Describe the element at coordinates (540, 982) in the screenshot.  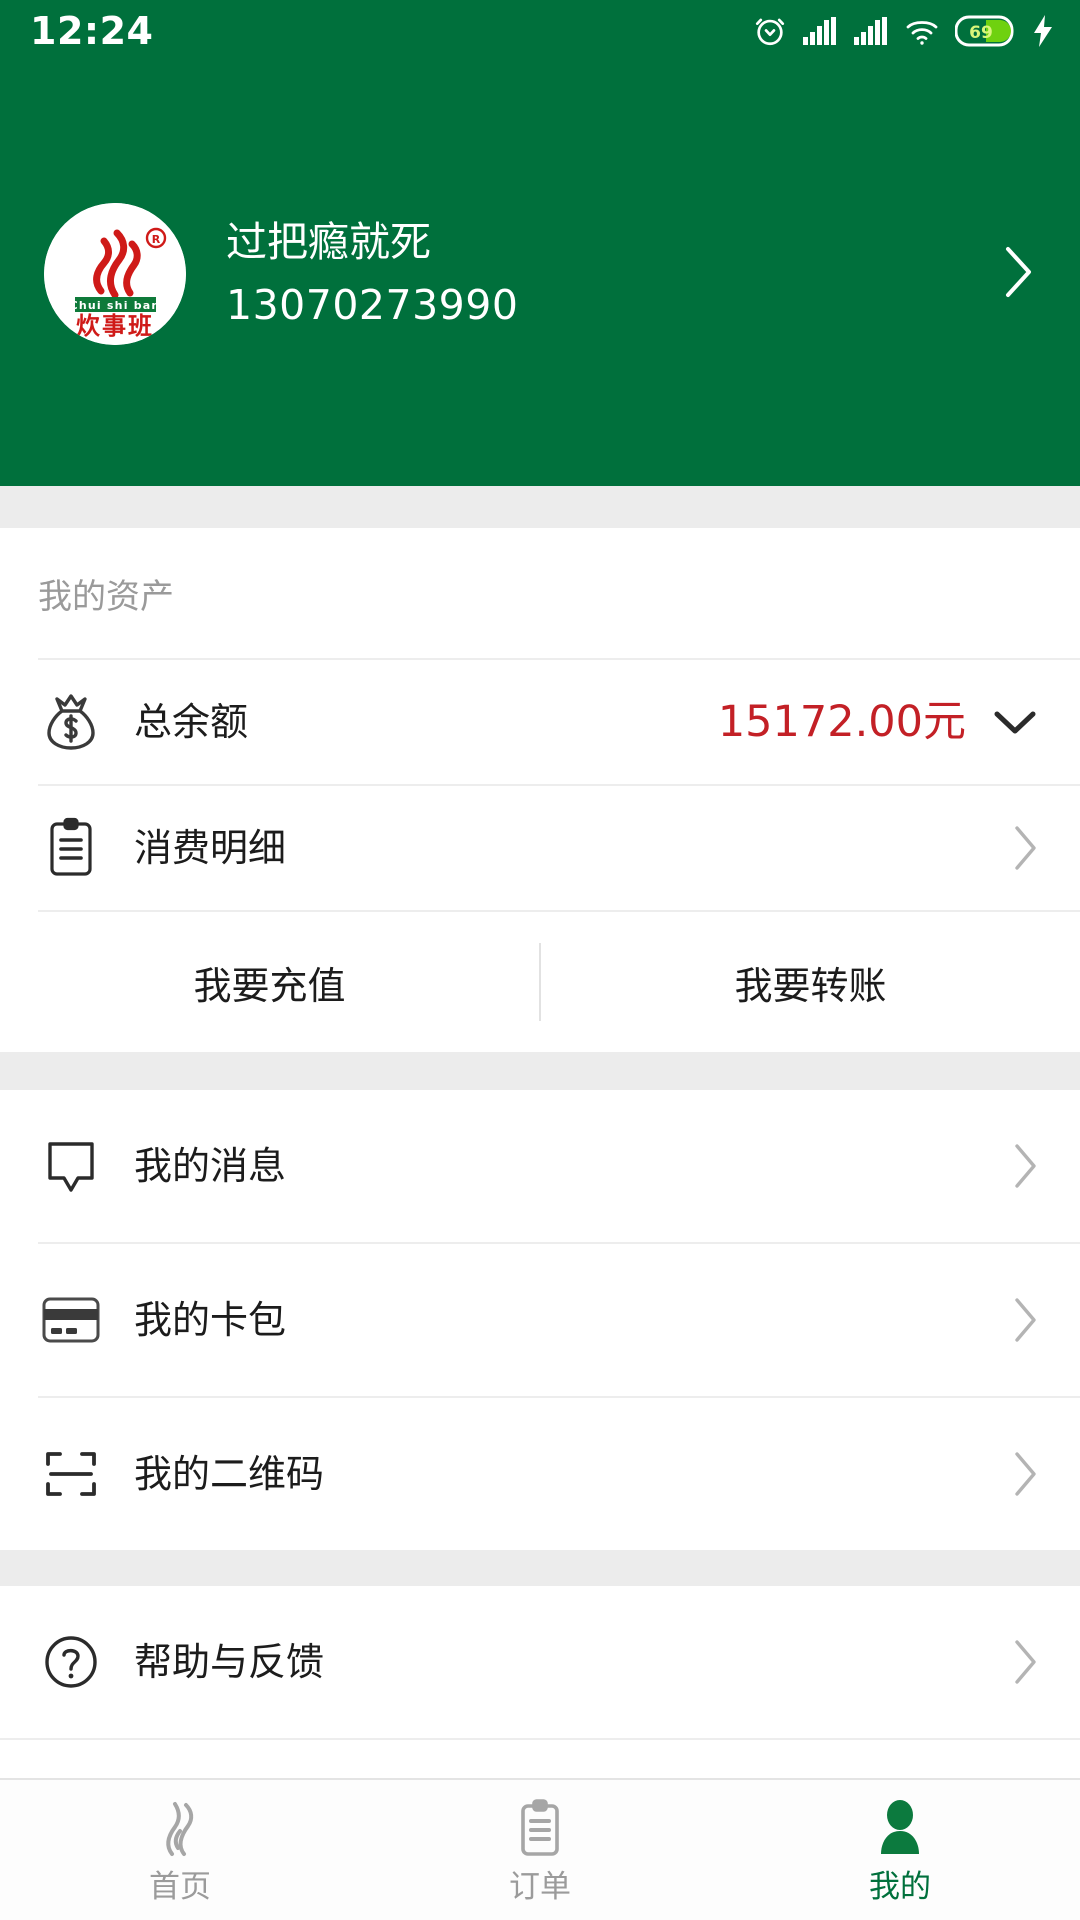
I see `asset-actions: 我要充值 我要转账` at that location.